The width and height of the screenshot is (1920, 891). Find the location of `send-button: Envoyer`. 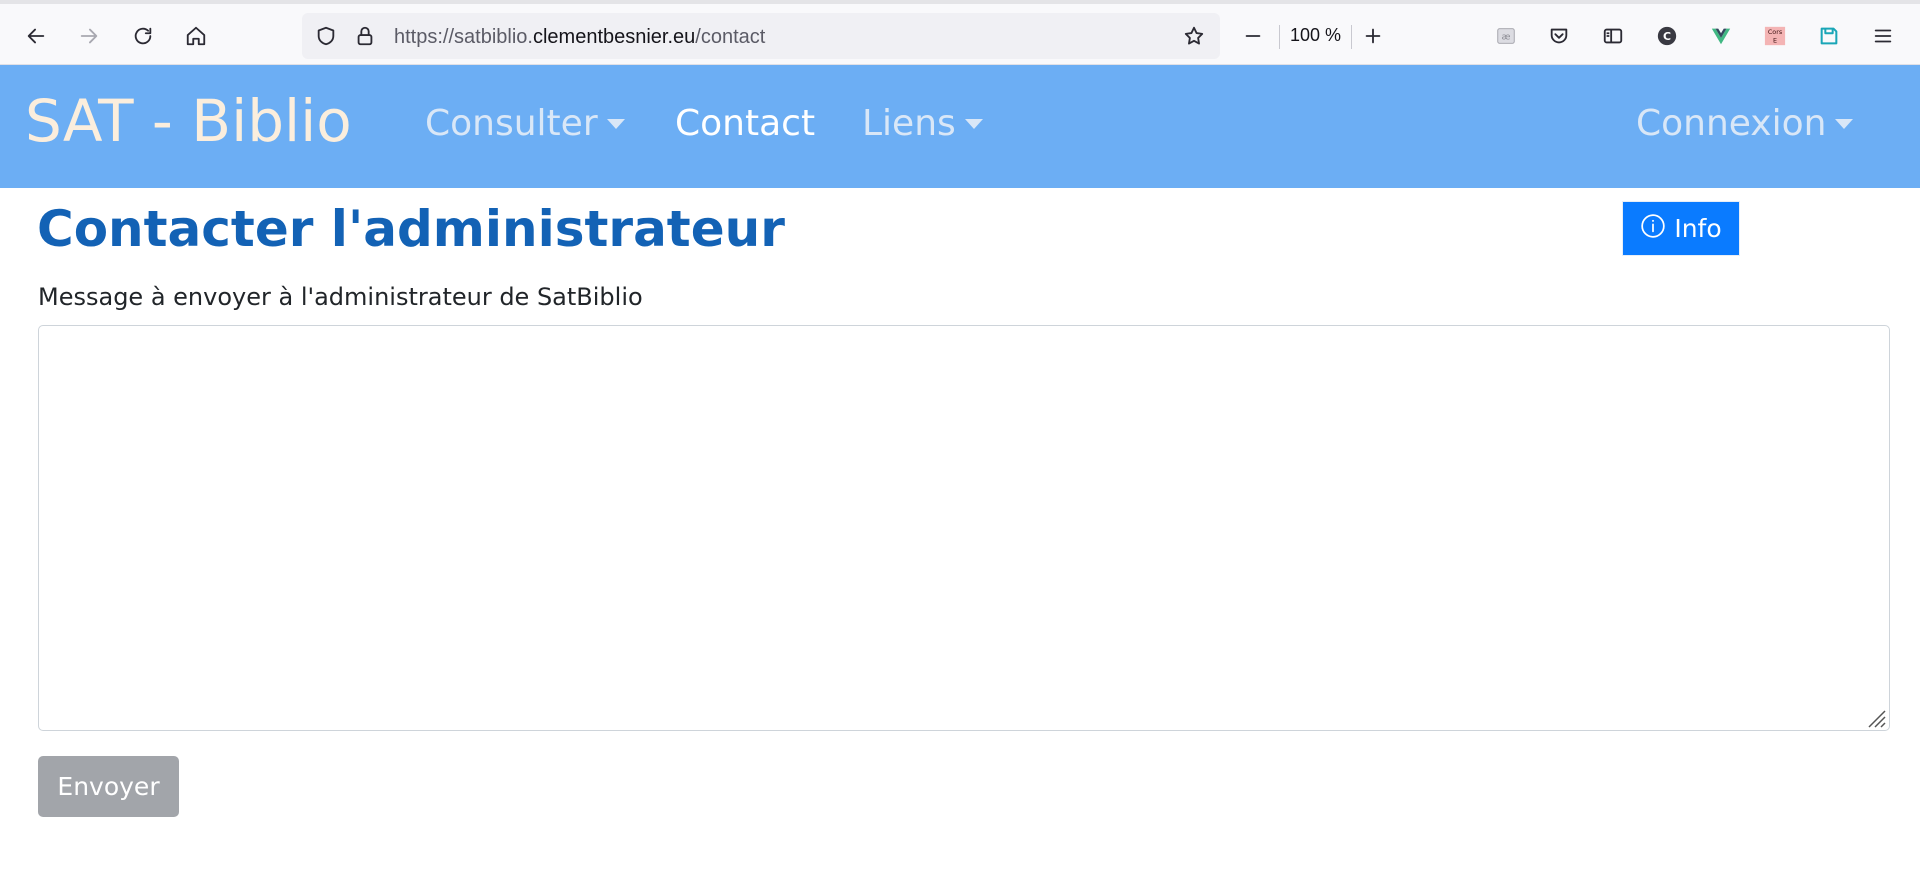

send-button: Envoyer is located at coordinates (108, 786).